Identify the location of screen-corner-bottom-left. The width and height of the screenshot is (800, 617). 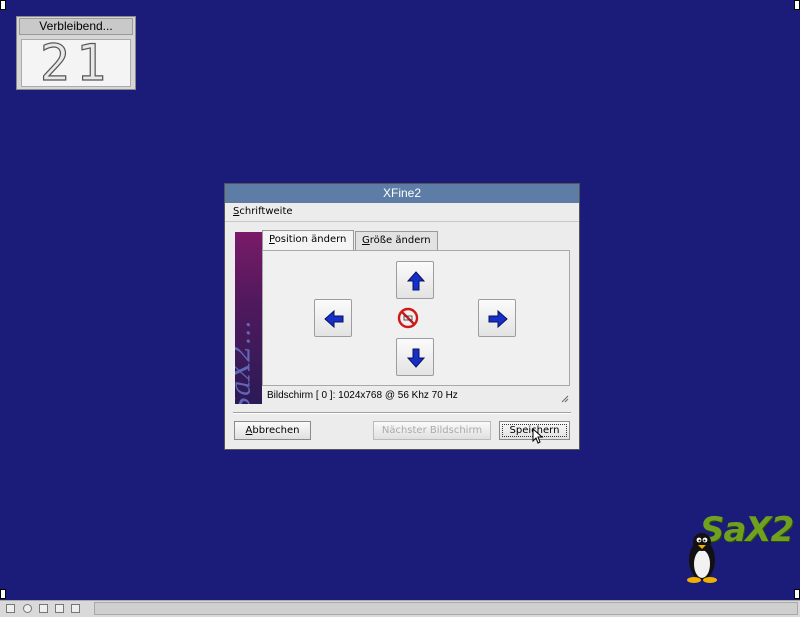
(3, 594).